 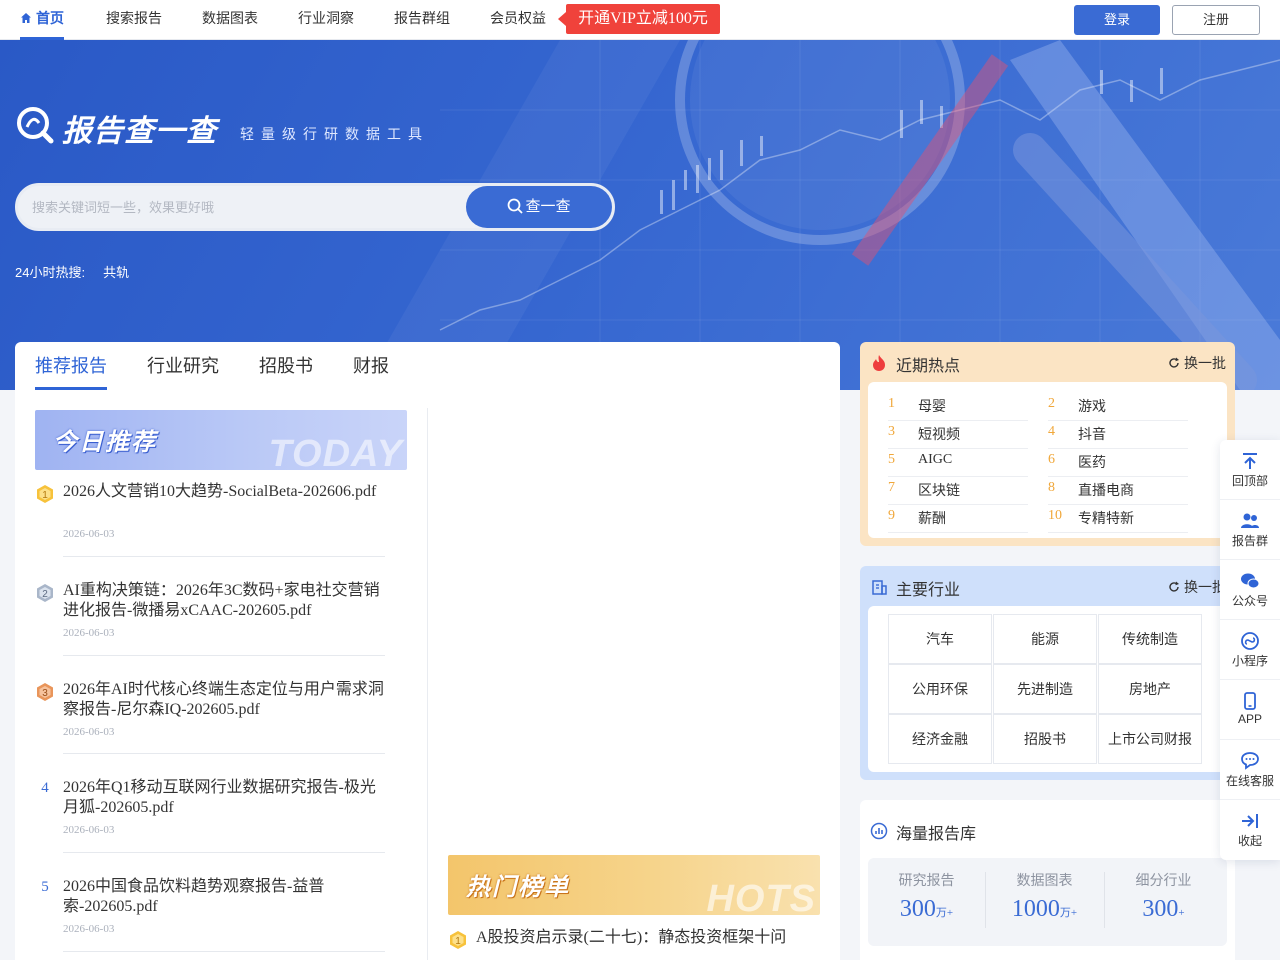 I want to click on tool-label: 小程序, so click(x=1249, y=661).